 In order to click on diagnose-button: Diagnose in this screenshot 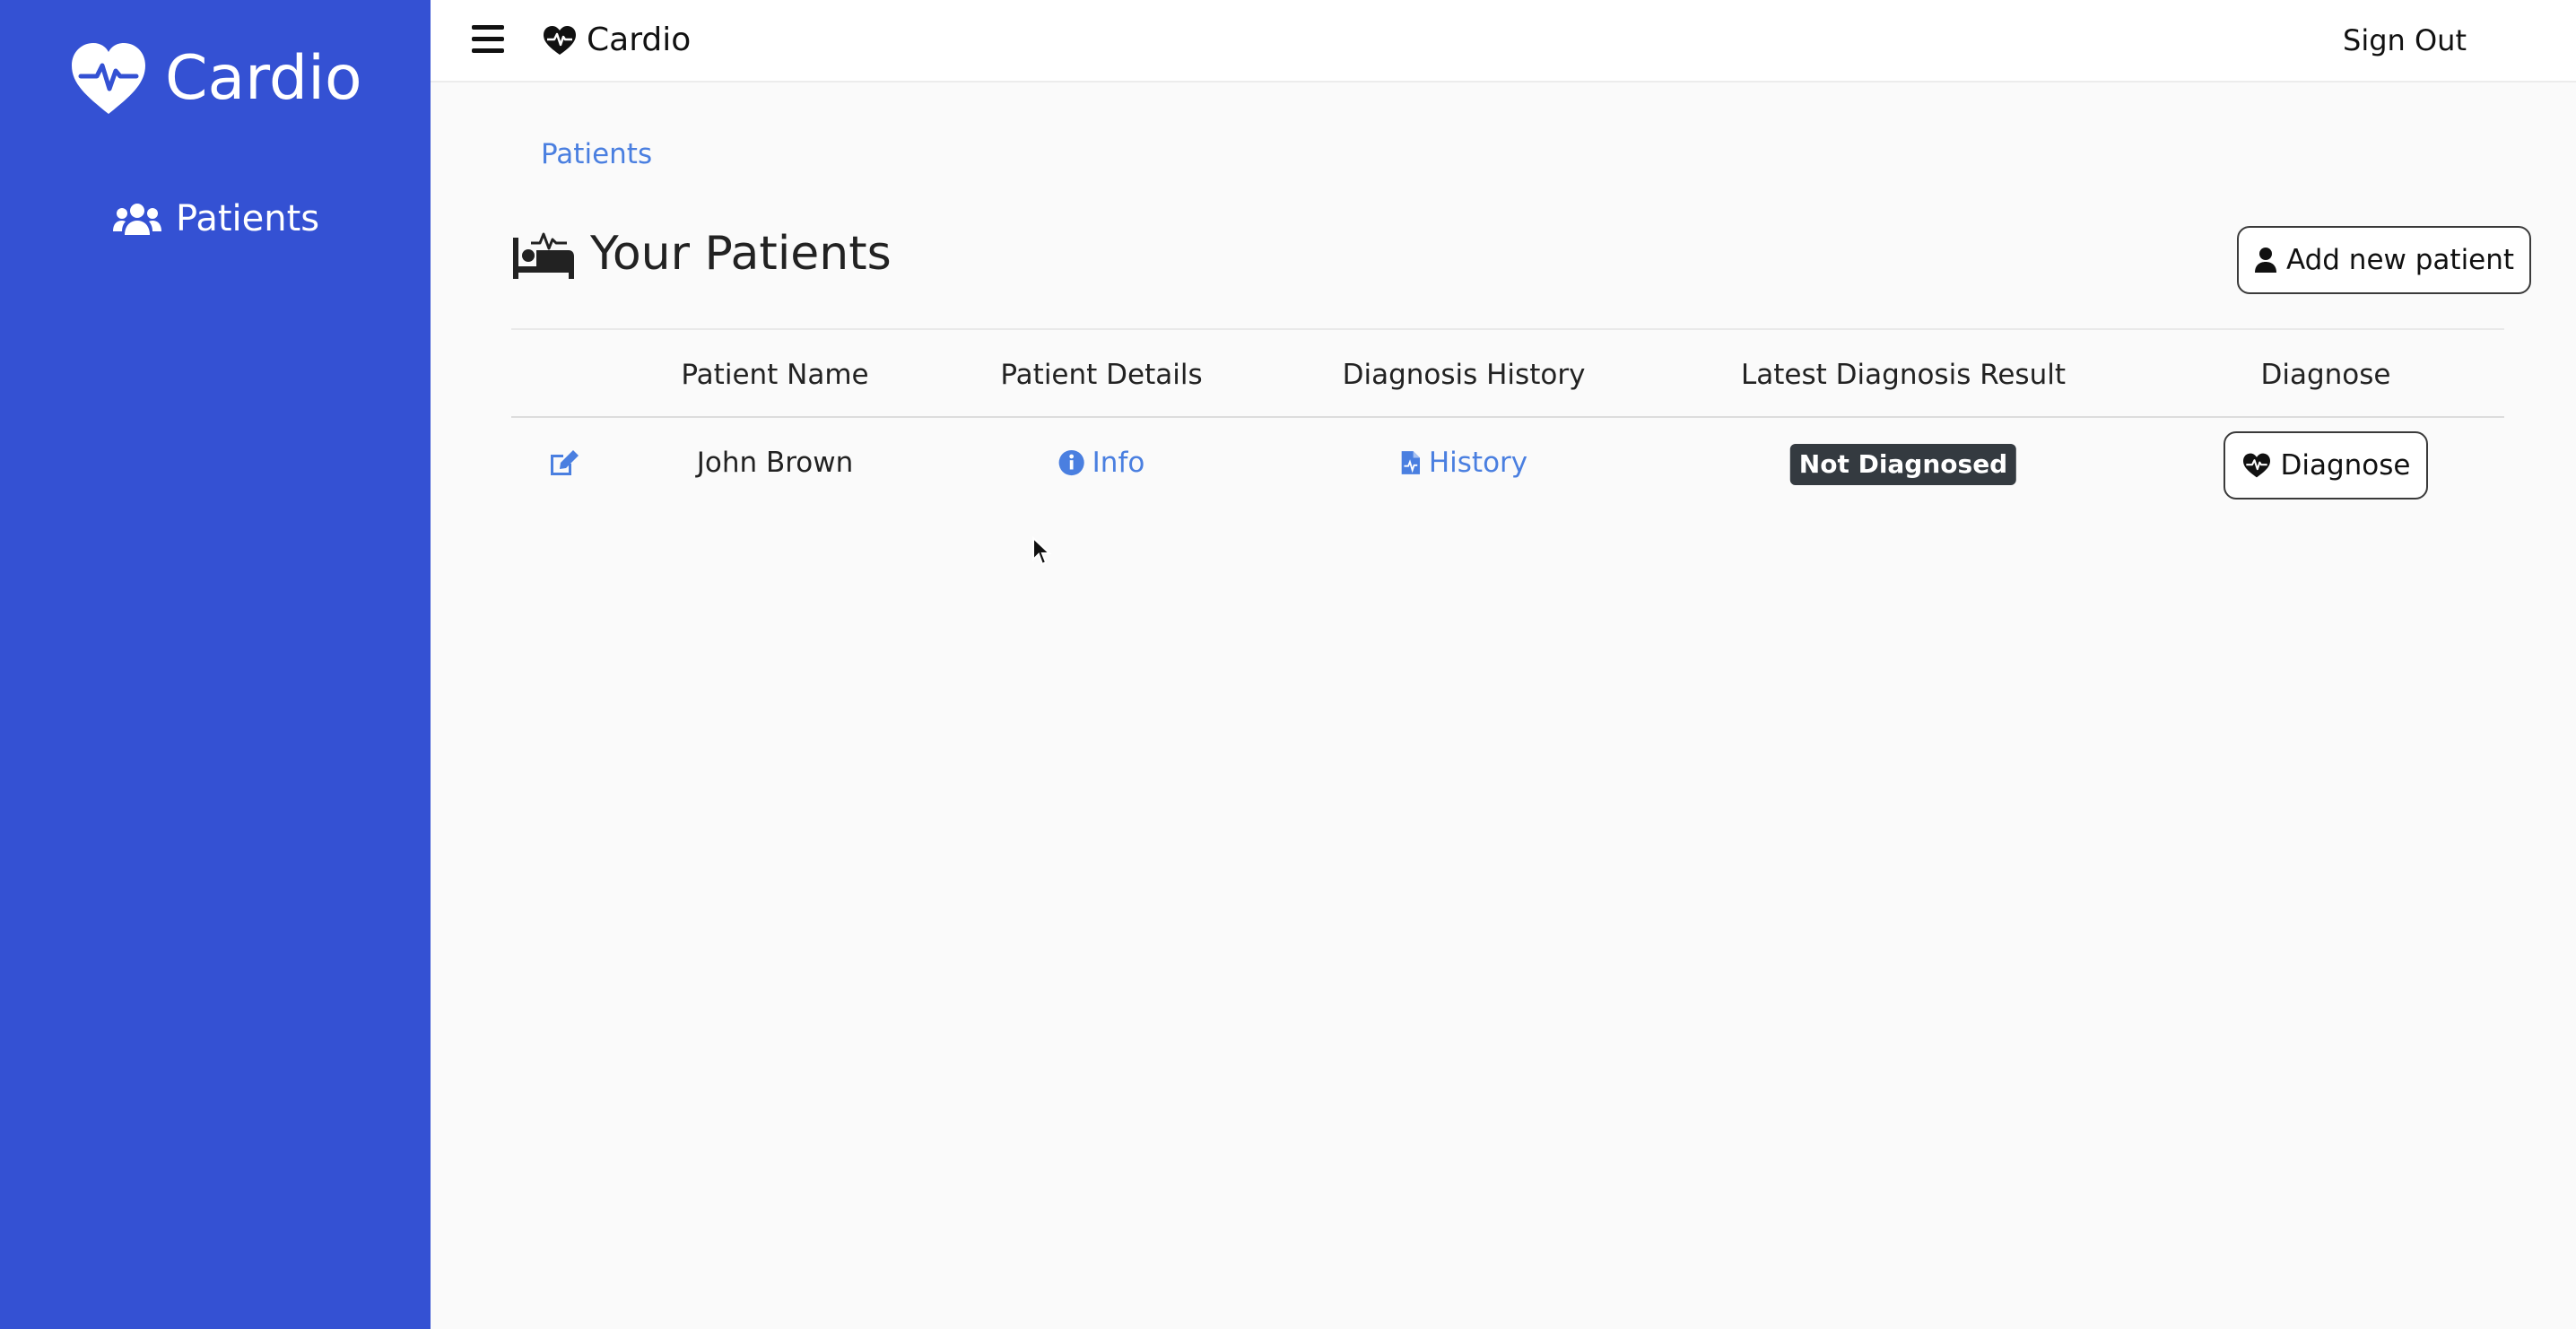, I will do `click(2326, 465)`.